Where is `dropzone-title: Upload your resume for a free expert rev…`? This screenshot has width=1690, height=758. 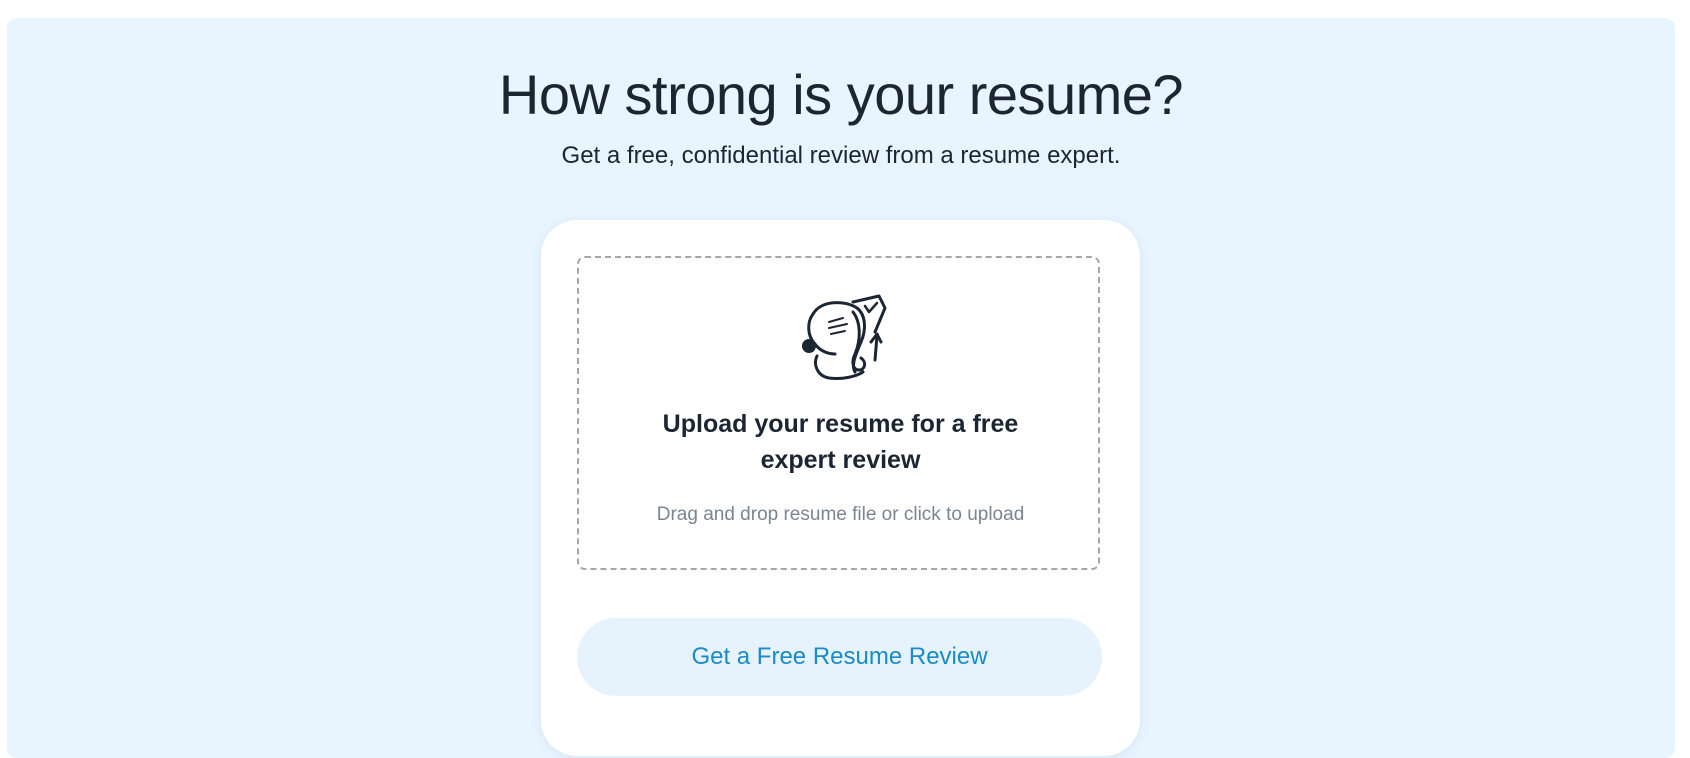
dropzone-title: Upload your resume for a free expert rev… is located at coordinates (840, 442).